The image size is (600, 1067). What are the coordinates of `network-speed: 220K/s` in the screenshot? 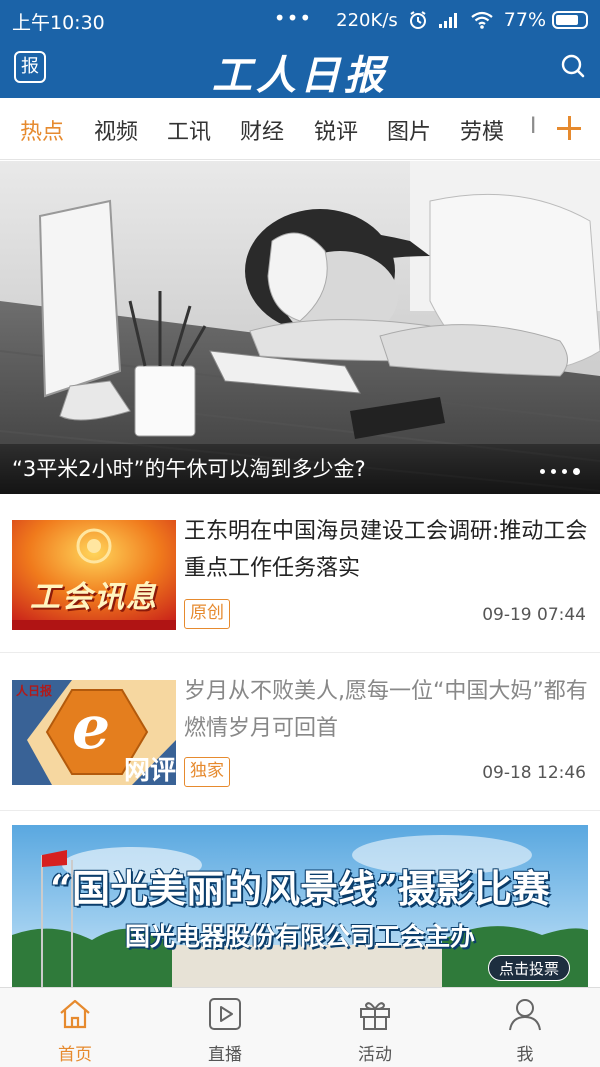 It's located at (367, 20).